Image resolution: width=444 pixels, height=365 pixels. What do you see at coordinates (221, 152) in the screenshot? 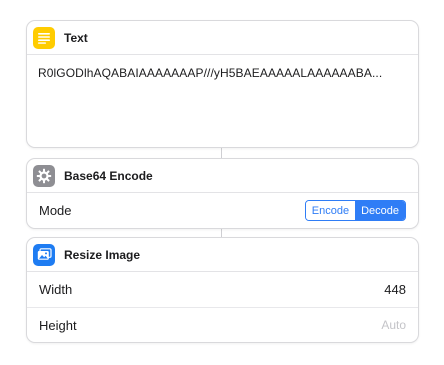
I see `flow-connector` at bounding box center [221, 152].